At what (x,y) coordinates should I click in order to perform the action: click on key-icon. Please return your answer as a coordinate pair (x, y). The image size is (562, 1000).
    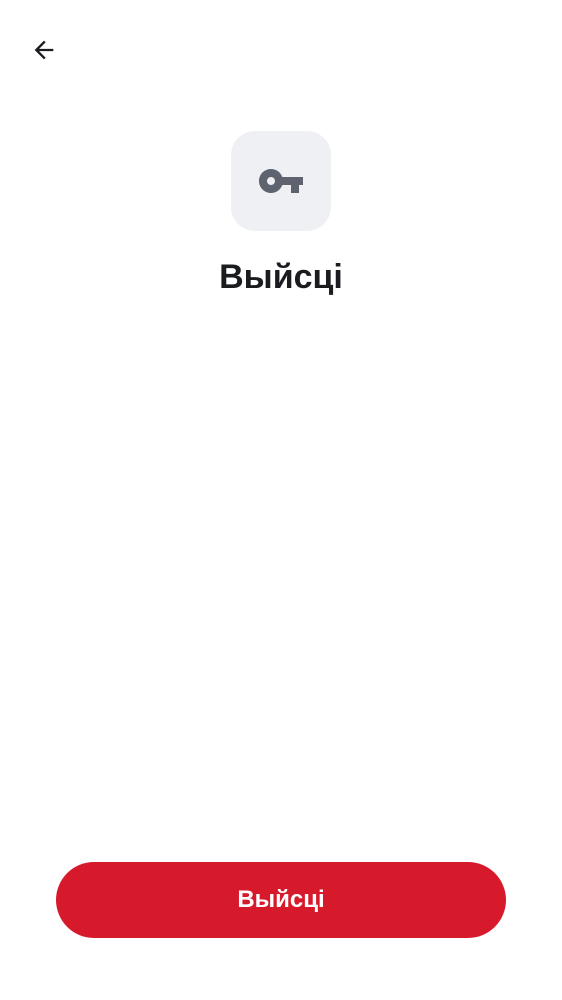
    Looking at the image, I should click on (281, 181).